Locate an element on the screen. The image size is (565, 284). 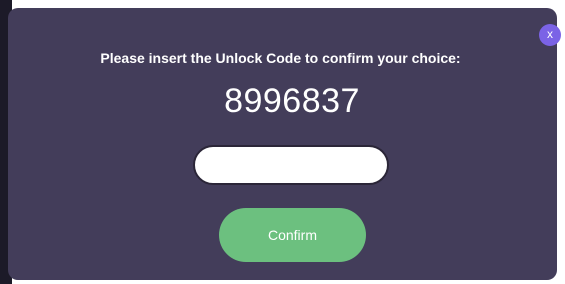
close-button: x is located at coordinates (550, 35).